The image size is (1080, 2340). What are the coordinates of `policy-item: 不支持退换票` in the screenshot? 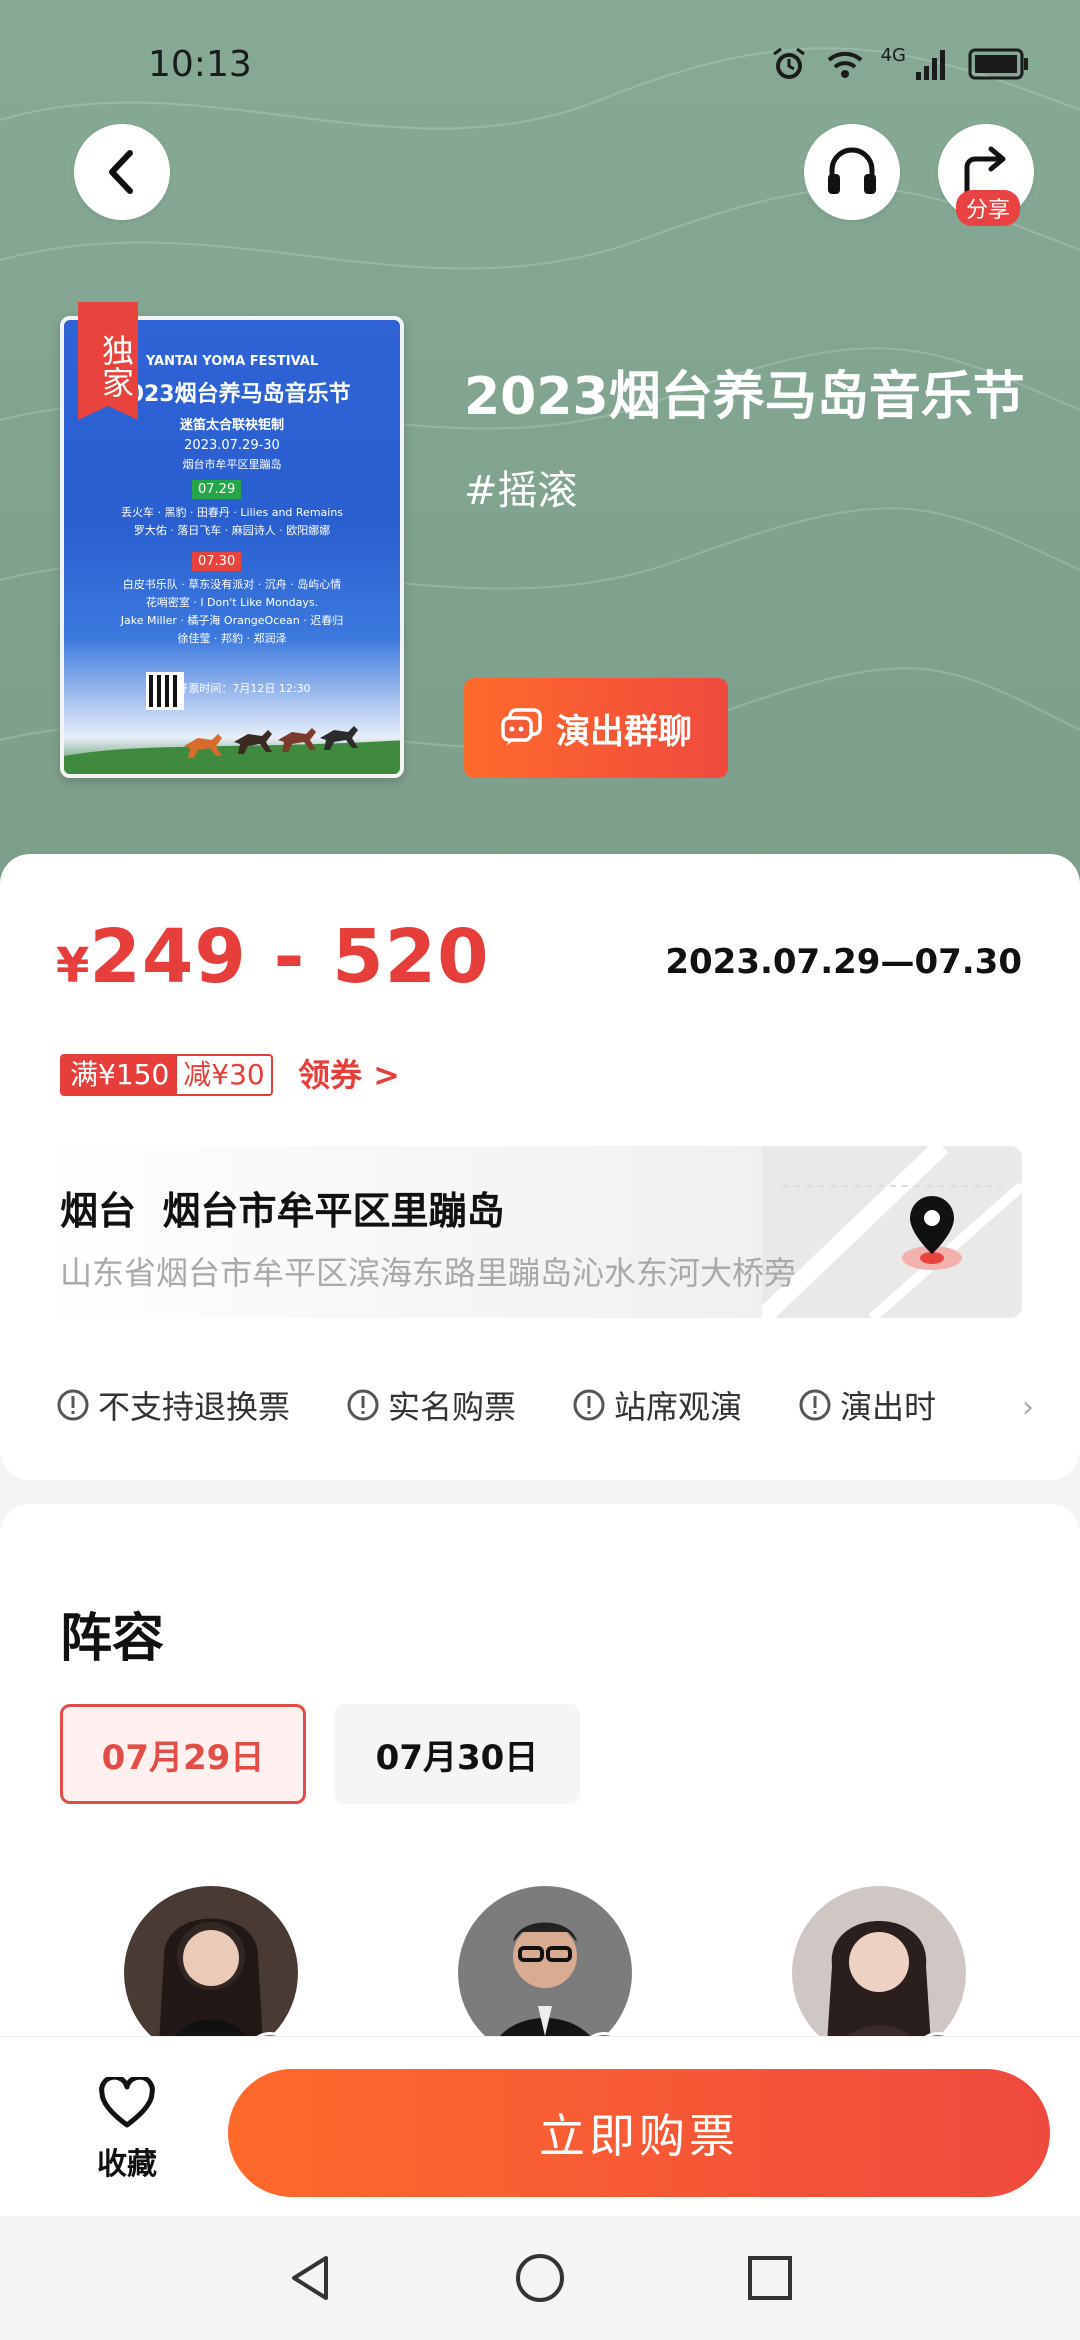 It's located at (173, 1405).